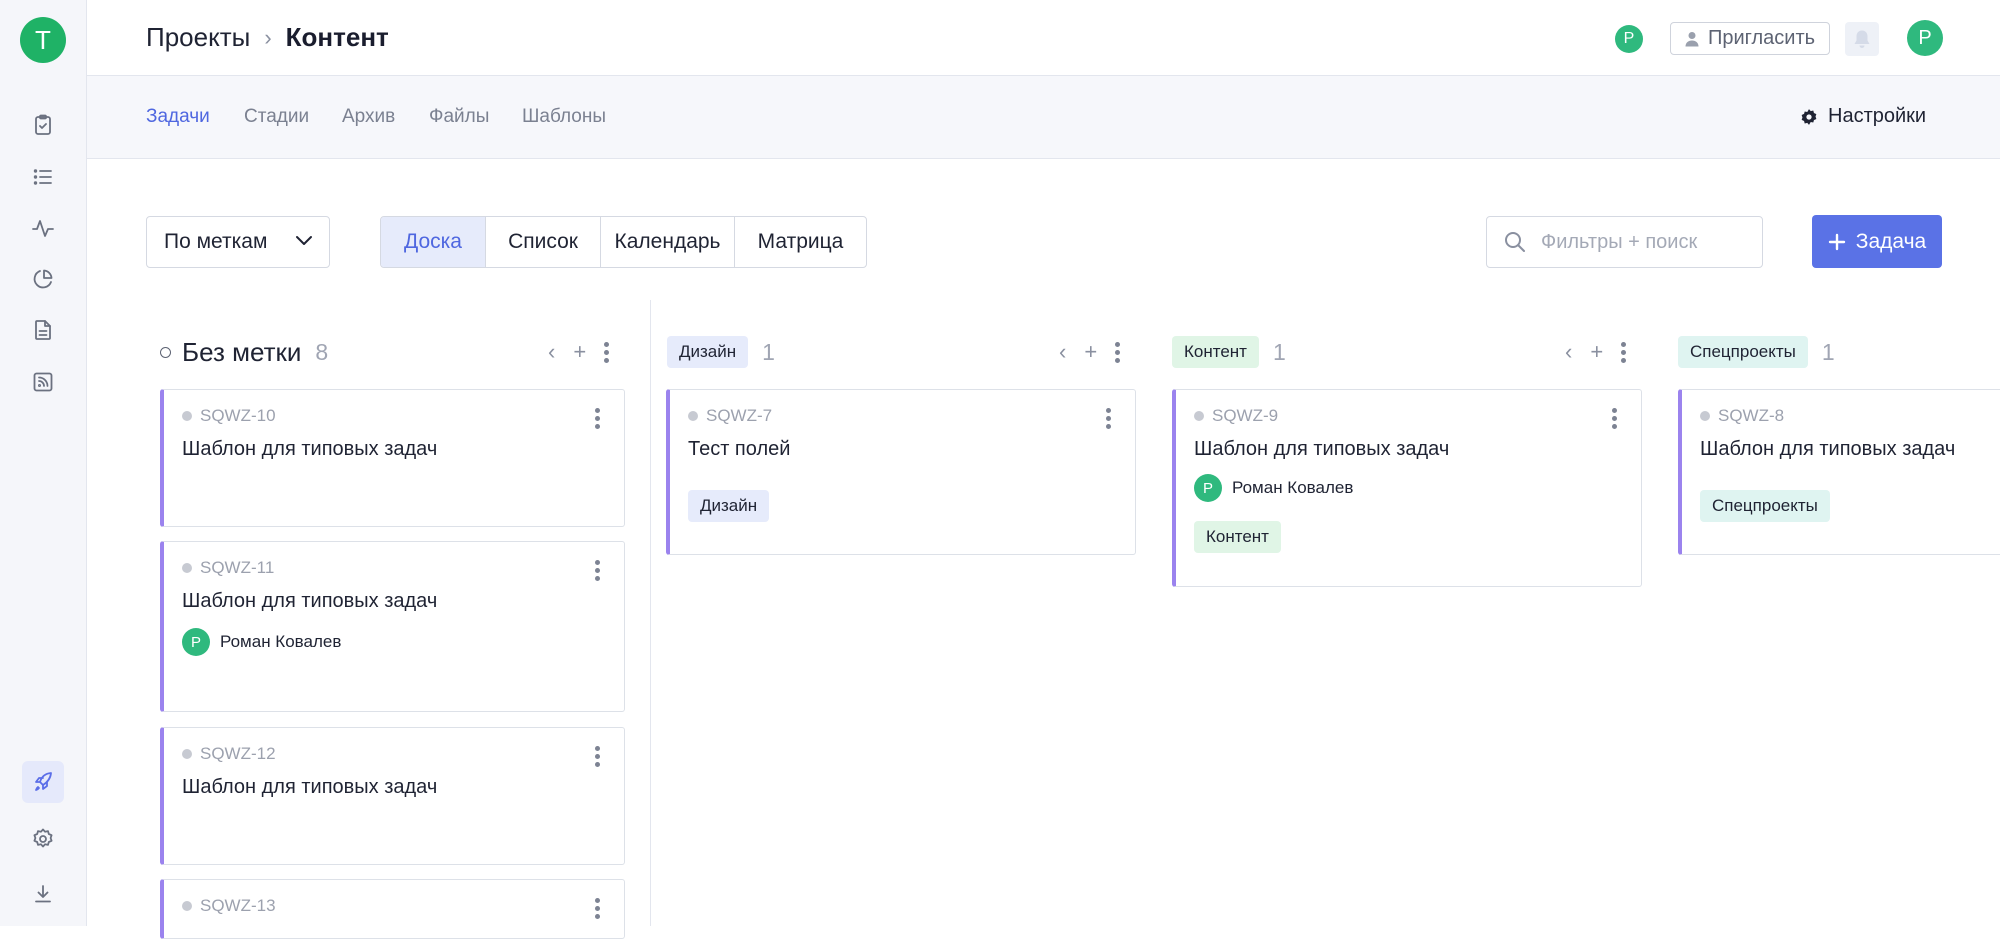 The image size is (2000, 939). What do you see at coordinates (322, 351) in the screenshot?
I see `column-count: 8` at bounding box center [322, 351].